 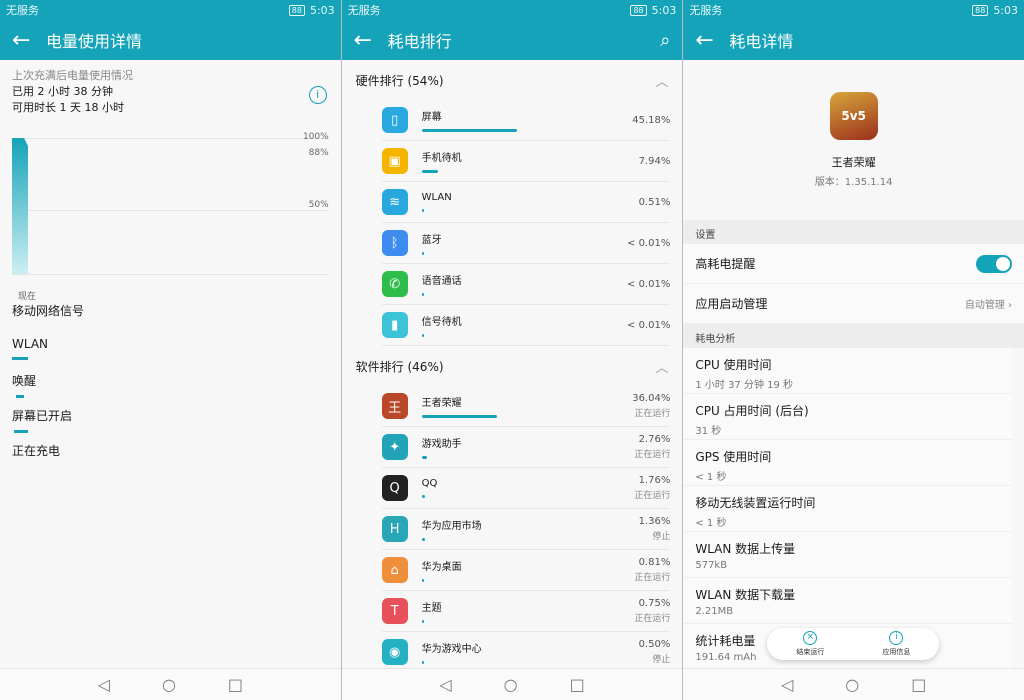 I want to click on list-item: ✆ 语音通话 < 0.01%, so click(x=526, y=284).